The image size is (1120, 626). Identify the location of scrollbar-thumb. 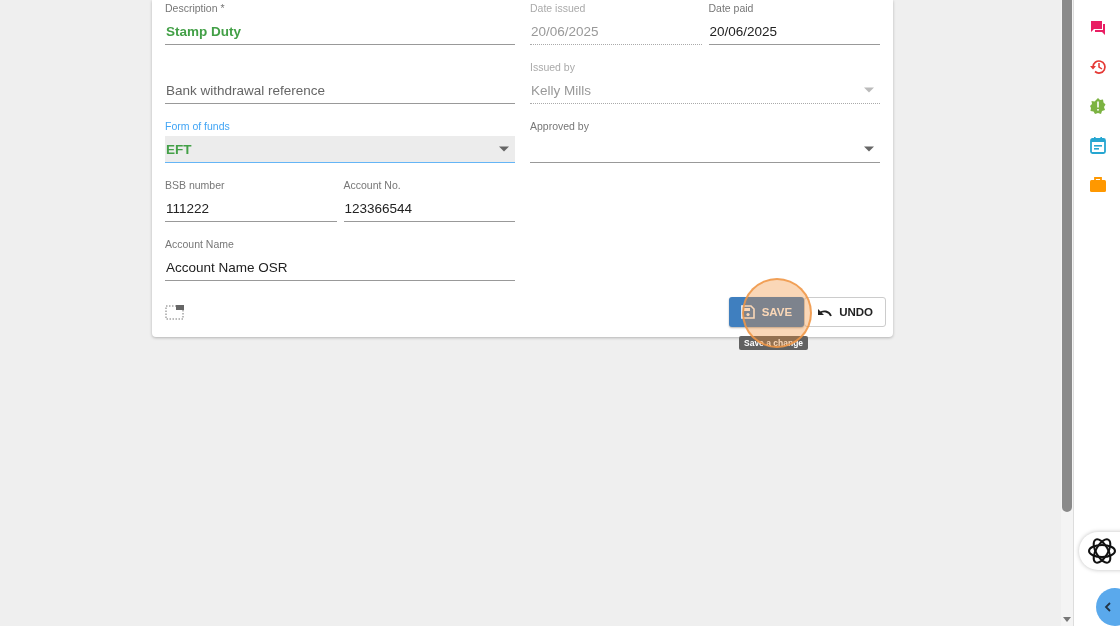
(1067, 256).